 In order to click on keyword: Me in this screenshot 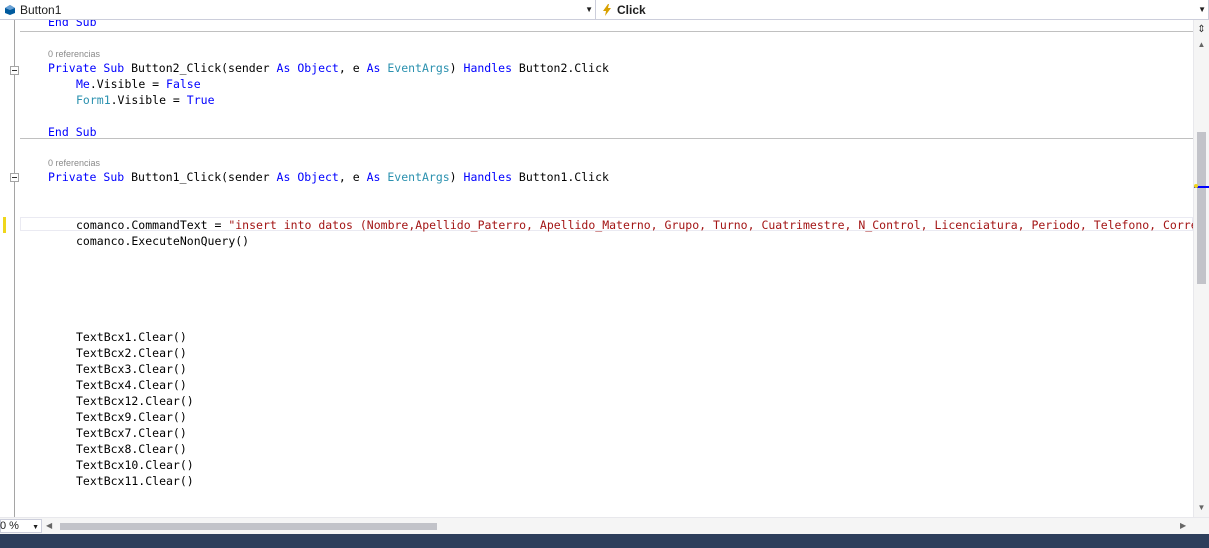, I will do `click(83, 84)`.